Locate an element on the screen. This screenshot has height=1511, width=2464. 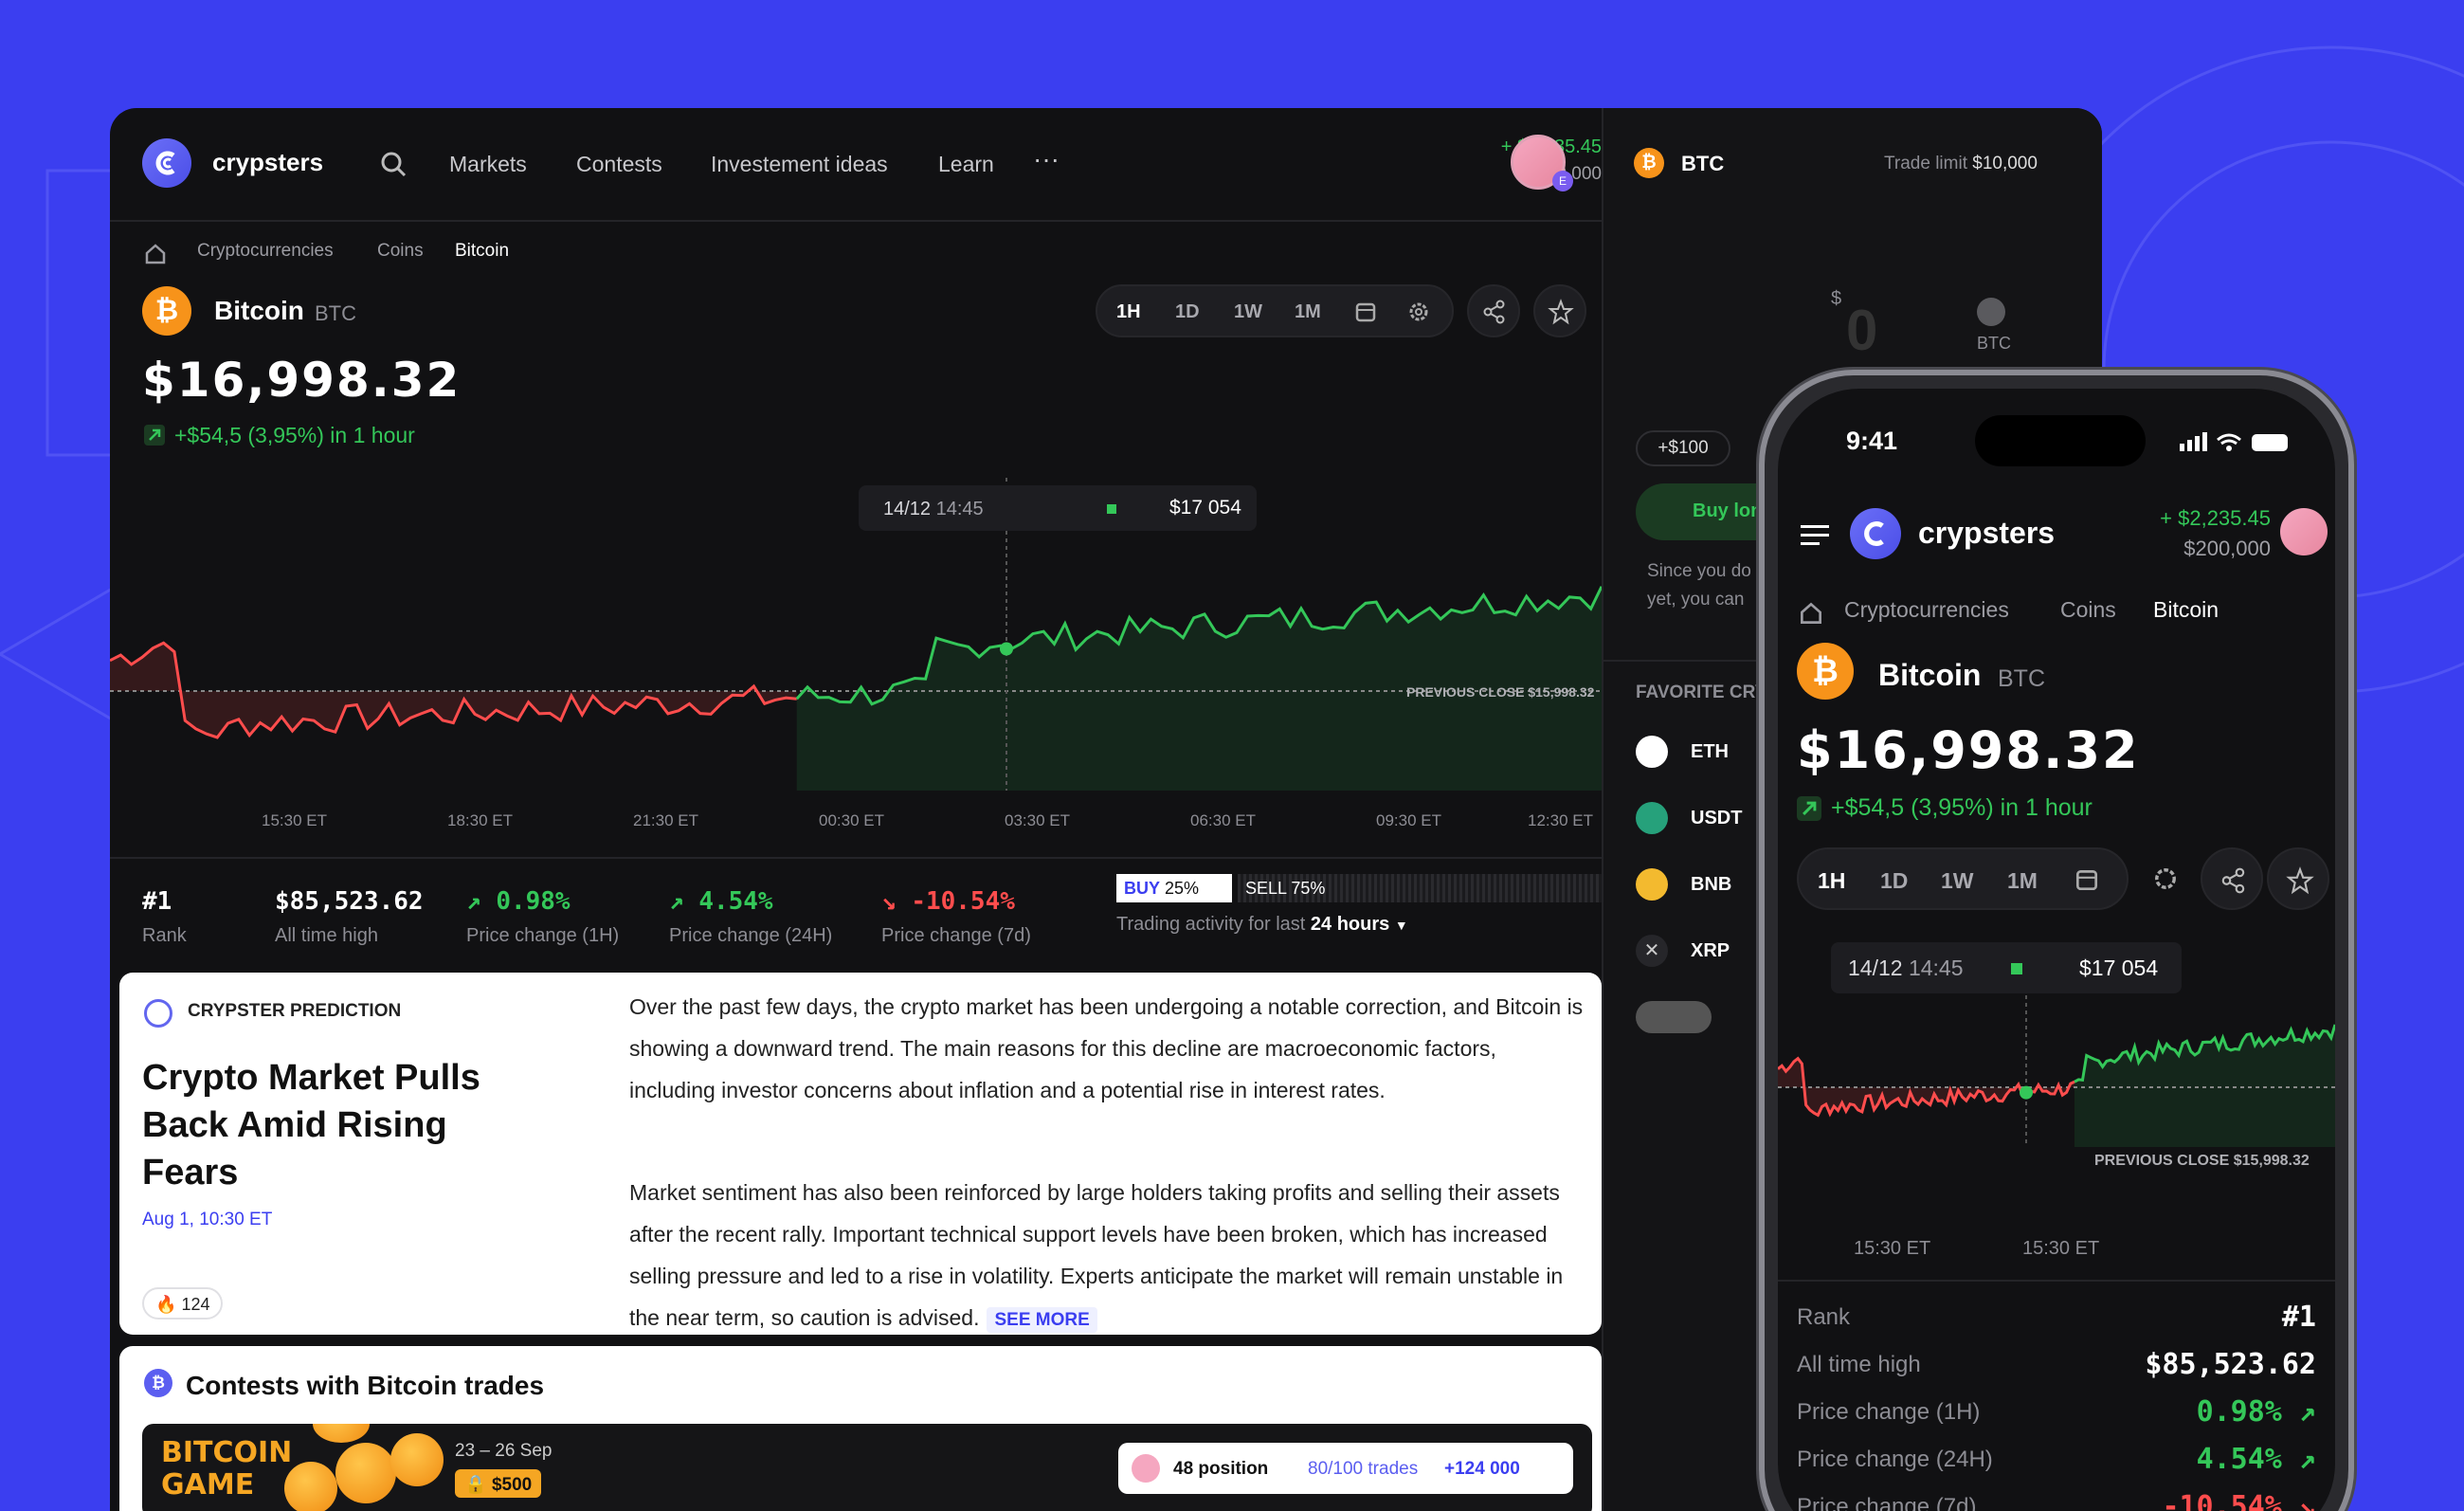
trading-activity: Trading activity for last 24 hours ▼ is located at coordinates (1262, 925).